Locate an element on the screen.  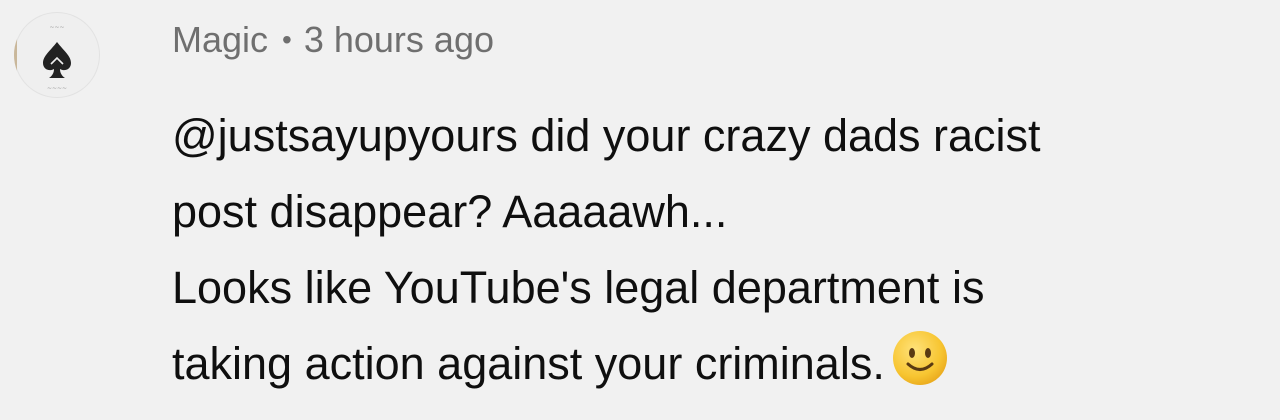
timestamp: 3 hours ago is located at coordinates (399, 40).